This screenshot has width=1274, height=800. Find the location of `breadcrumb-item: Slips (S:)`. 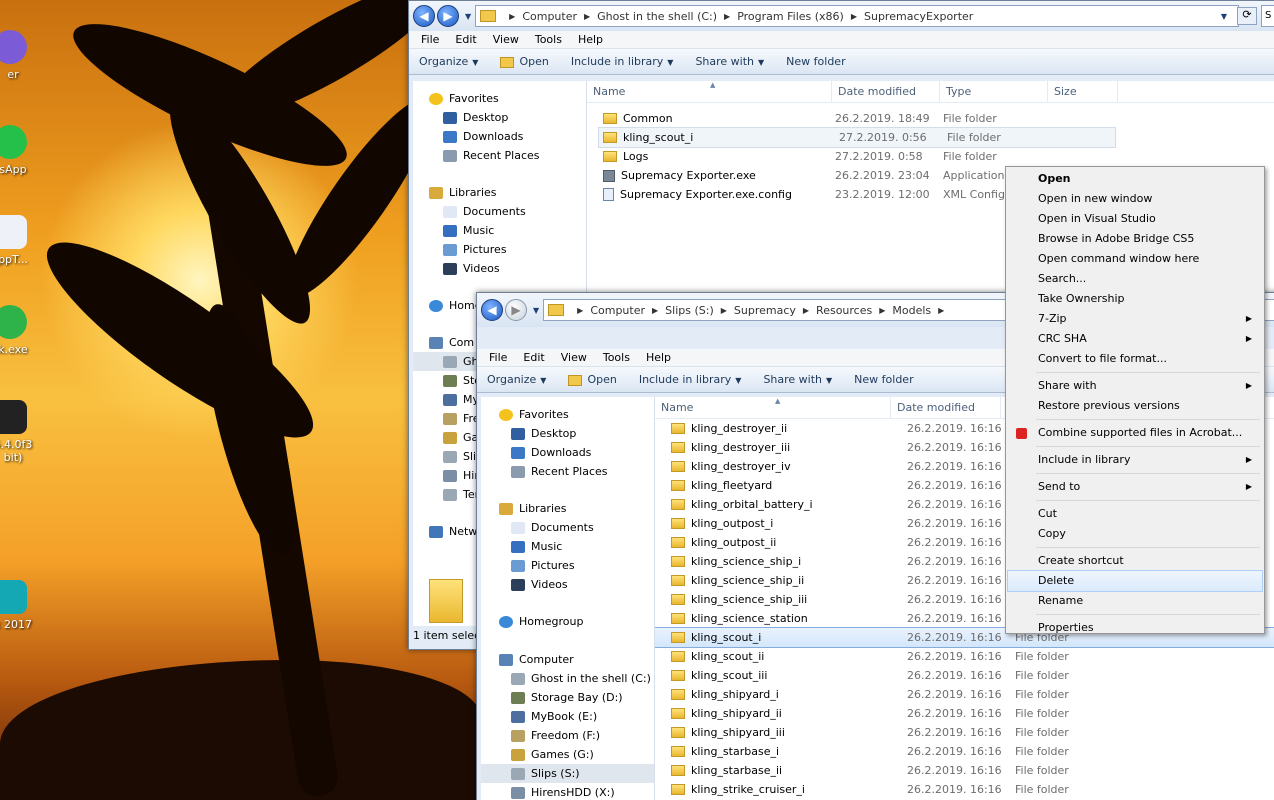

breadcrumb-item: Slips (S:) is located at coordinates (689, 310).